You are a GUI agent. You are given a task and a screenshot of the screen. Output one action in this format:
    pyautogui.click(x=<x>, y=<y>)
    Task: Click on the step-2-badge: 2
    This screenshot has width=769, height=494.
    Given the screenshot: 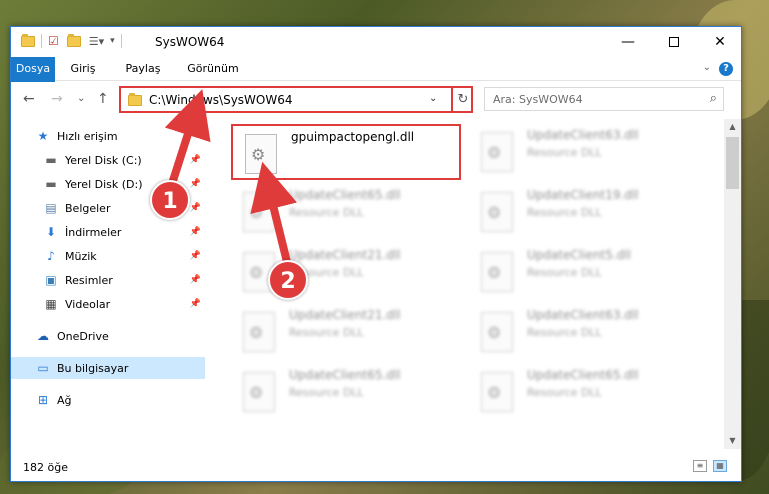 What is the action you would take?
    pyautogui.click(x=288, y=280)
    